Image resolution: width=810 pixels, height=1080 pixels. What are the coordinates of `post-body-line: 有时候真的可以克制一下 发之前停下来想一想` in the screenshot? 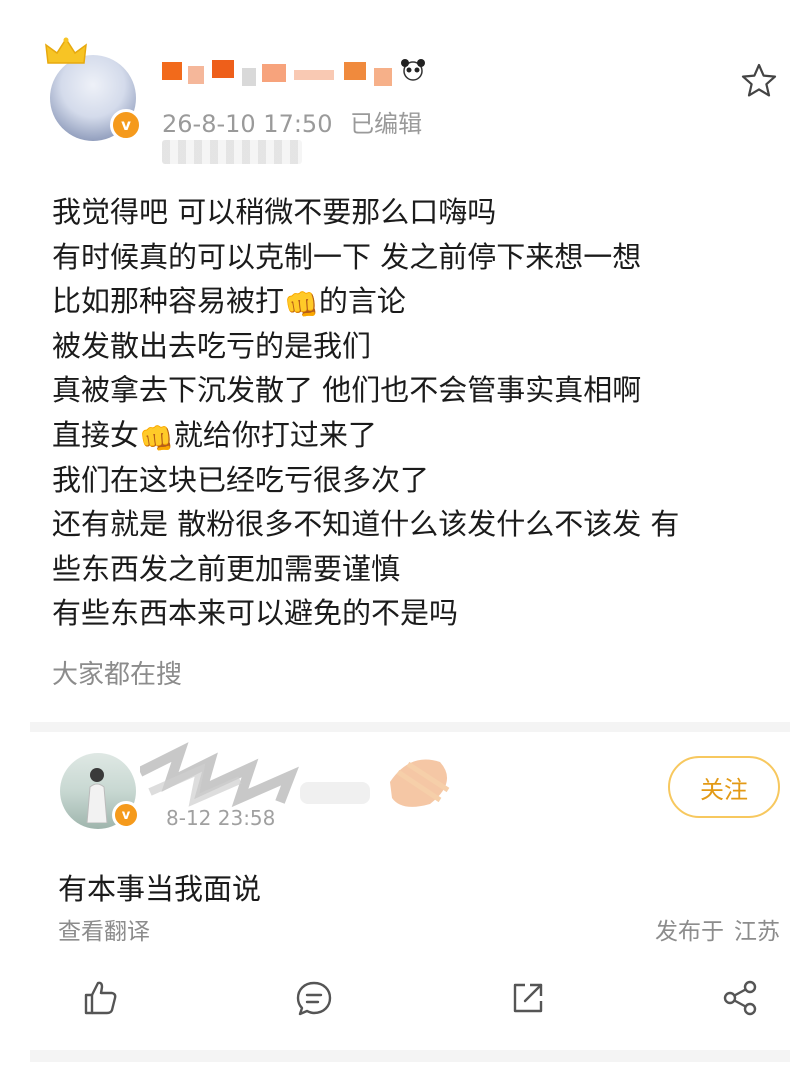 It's located at (422, 257).